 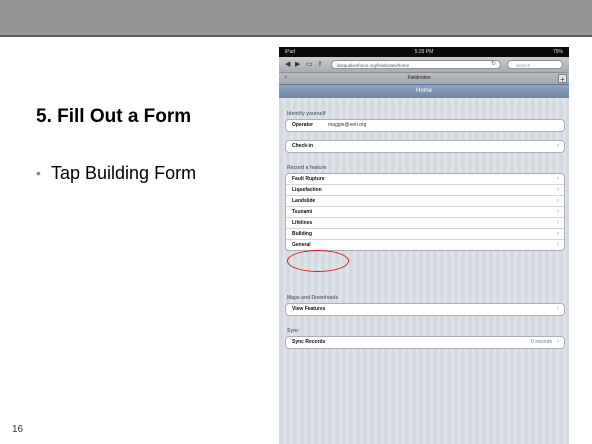 What do you see at coordinates (425, 201) in the screenshot?
I see `record-row-landslide: Landslide ›` at bounding box center [425, 201].